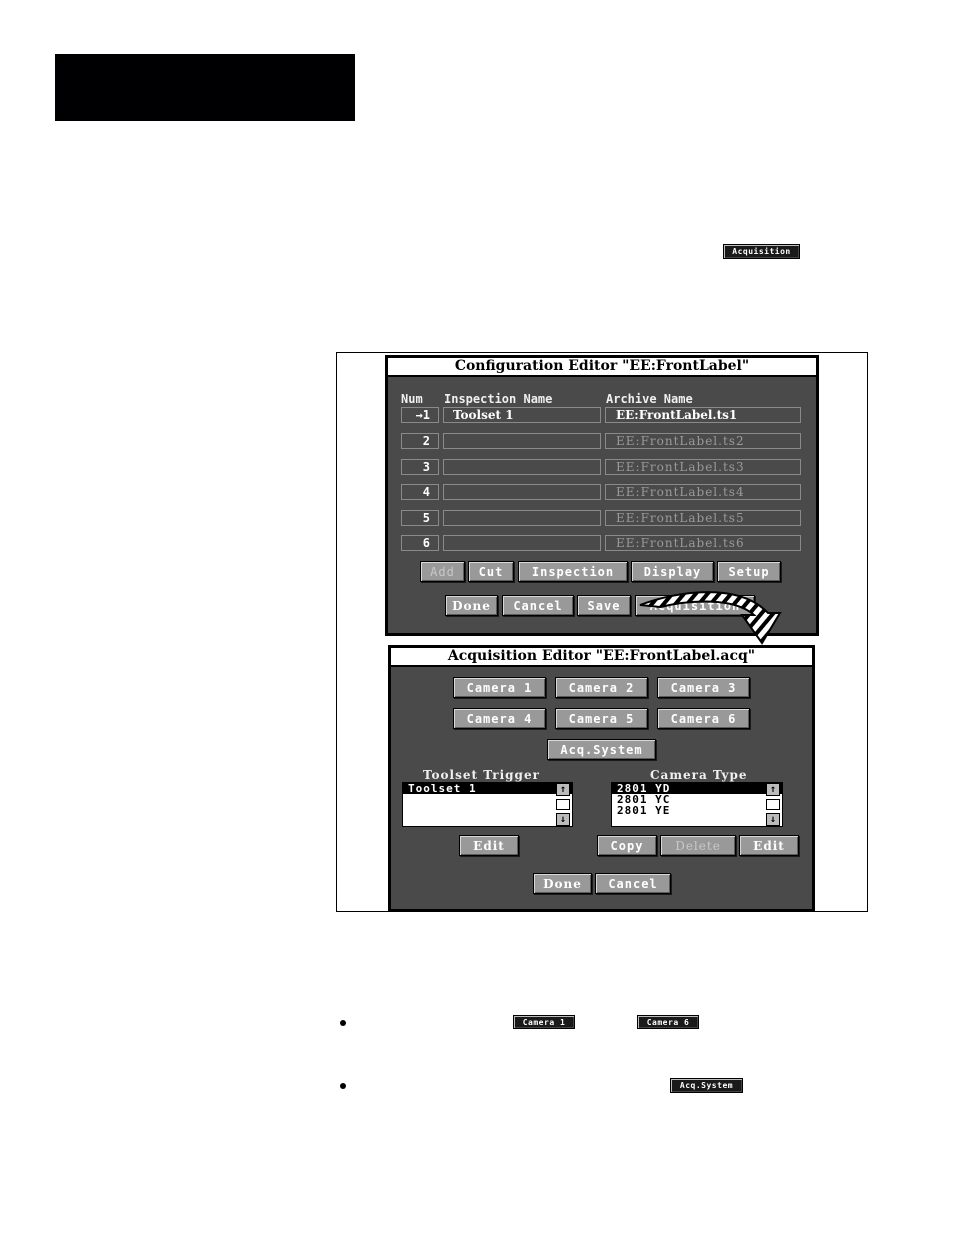 Image resolution: width=954 pixels, height=1235 pixels. What do you see at coordinates (471, 605) in the screenshot?
I see `done-button: Done` at bounding box center [471, 605].